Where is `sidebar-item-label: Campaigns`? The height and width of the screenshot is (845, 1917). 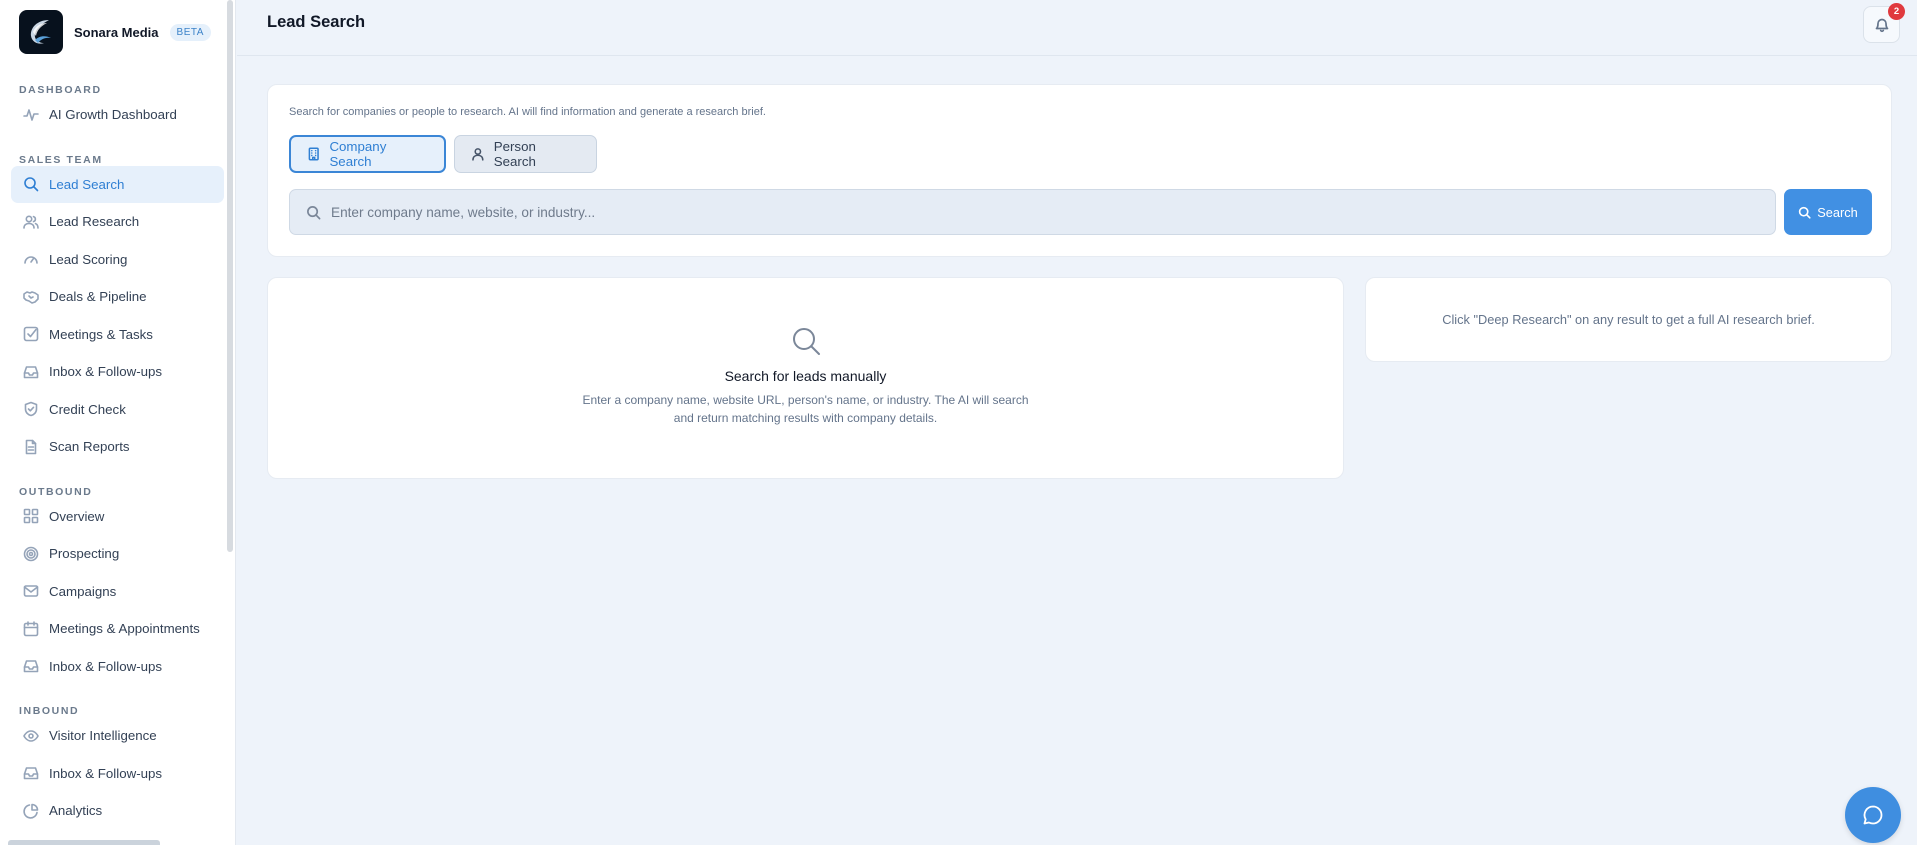 sidebar-item-label: Campaigns is located at coordinates (83, 591).